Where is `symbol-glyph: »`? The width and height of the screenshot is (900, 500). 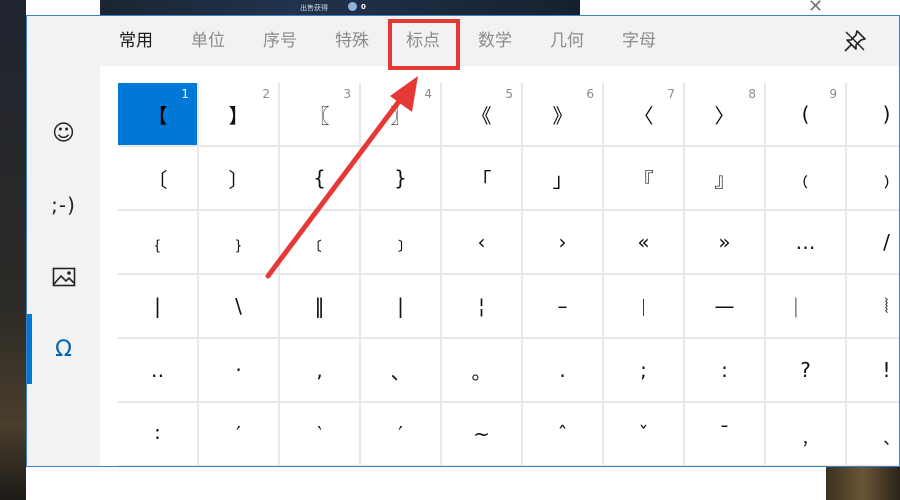 symbol-glyph: » is located at coordinates (724, 242).